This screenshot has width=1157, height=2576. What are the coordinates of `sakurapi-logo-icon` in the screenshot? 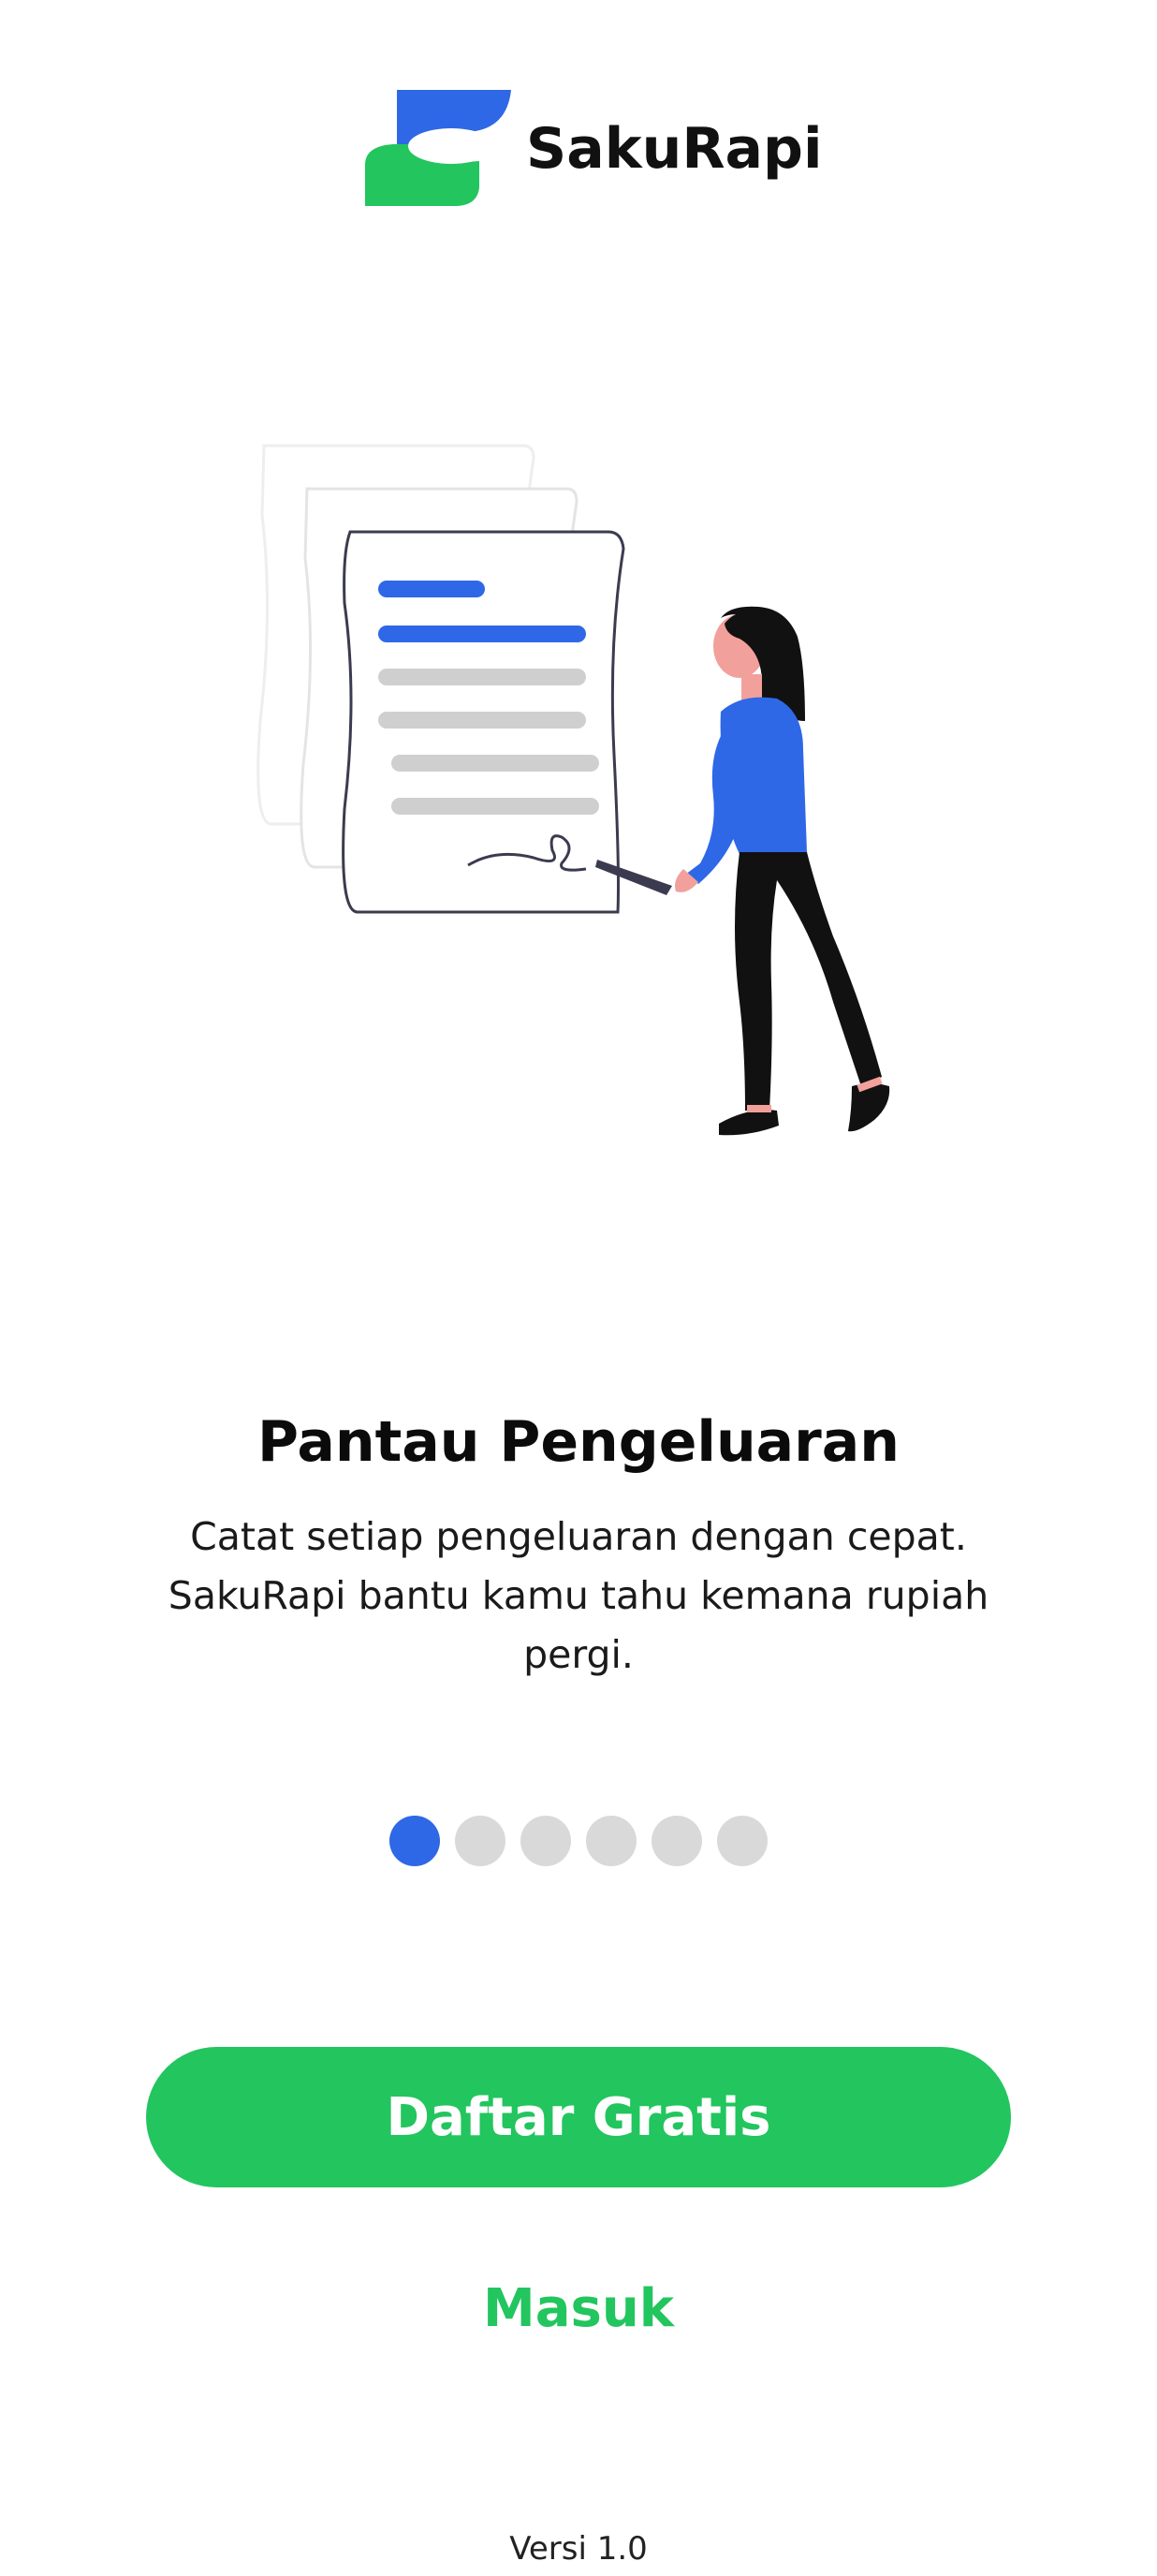 It's located at (438, 148).